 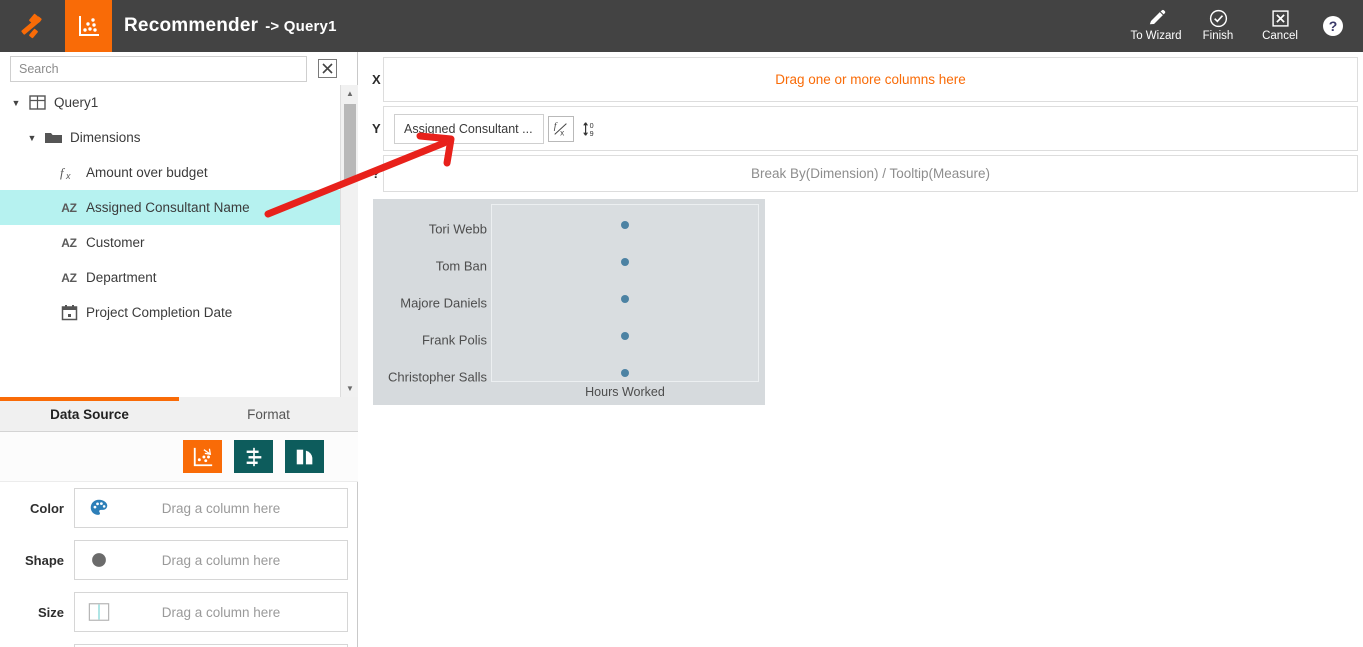 What do you see at coordinates (461, 266) in the screenshot?
I see `y-tick-label: Tom Ban` at bounding box center [461, 266].